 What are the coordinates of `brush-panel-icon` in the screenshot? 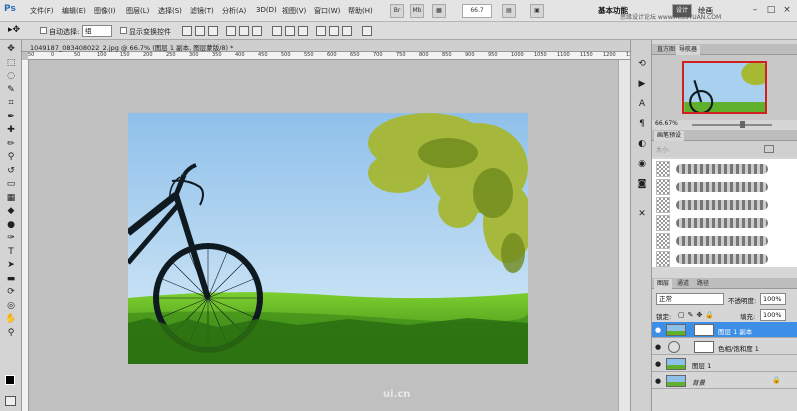 It's located at (769, 149).